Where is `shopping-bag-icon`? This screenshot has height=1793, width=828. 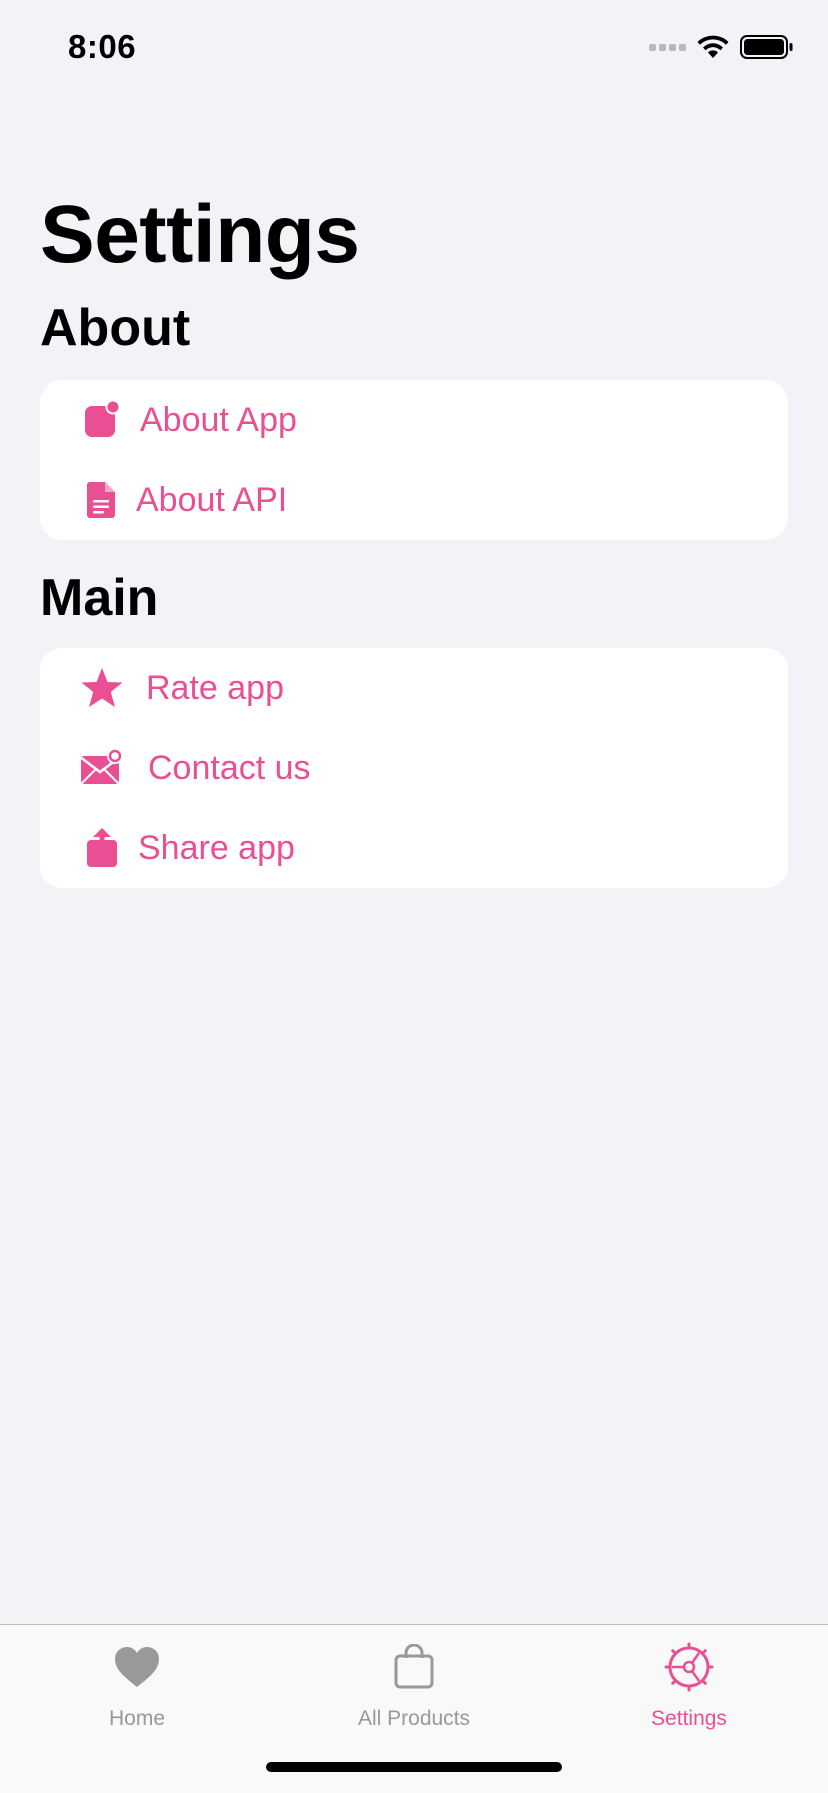
shopping-bag-icon is located at coordinates (414, 1666).